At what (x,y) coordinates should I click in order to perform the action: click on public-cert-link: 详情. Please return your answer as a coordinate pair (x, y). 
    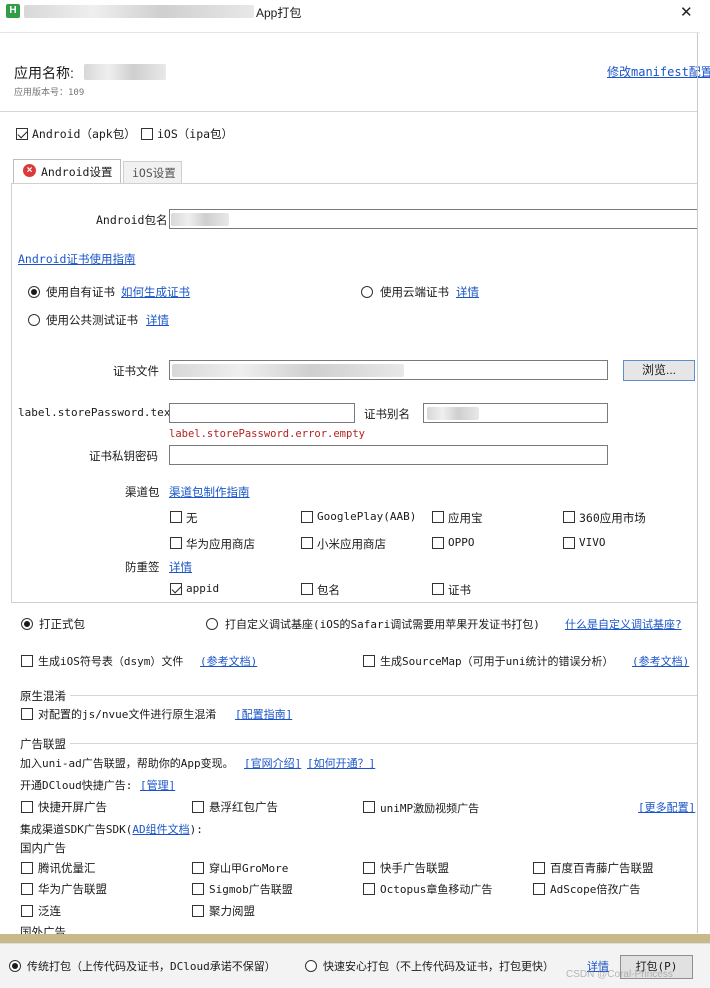
    Looking at the image, I should click on (157, 320).